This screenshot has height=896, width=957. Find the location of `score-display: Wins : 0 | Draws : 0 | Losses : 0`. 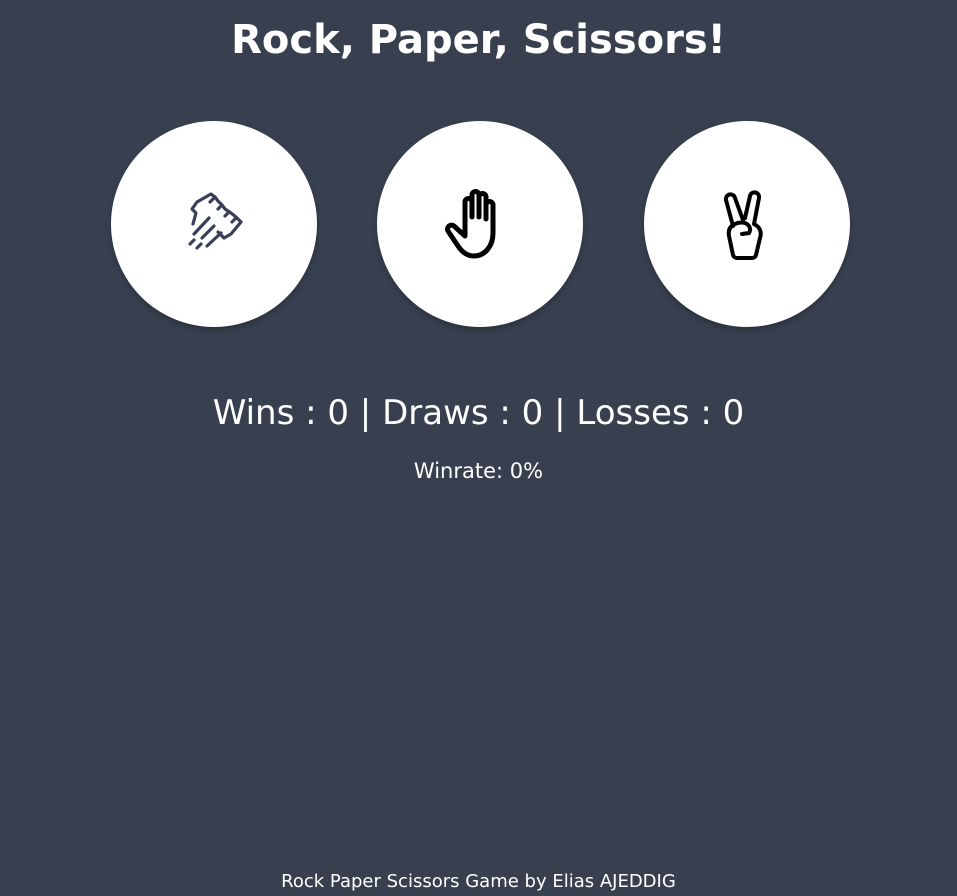

score-display: Wins : 0 | Draws : 0 | Losses : 0 is located at coordinates (478, 413).